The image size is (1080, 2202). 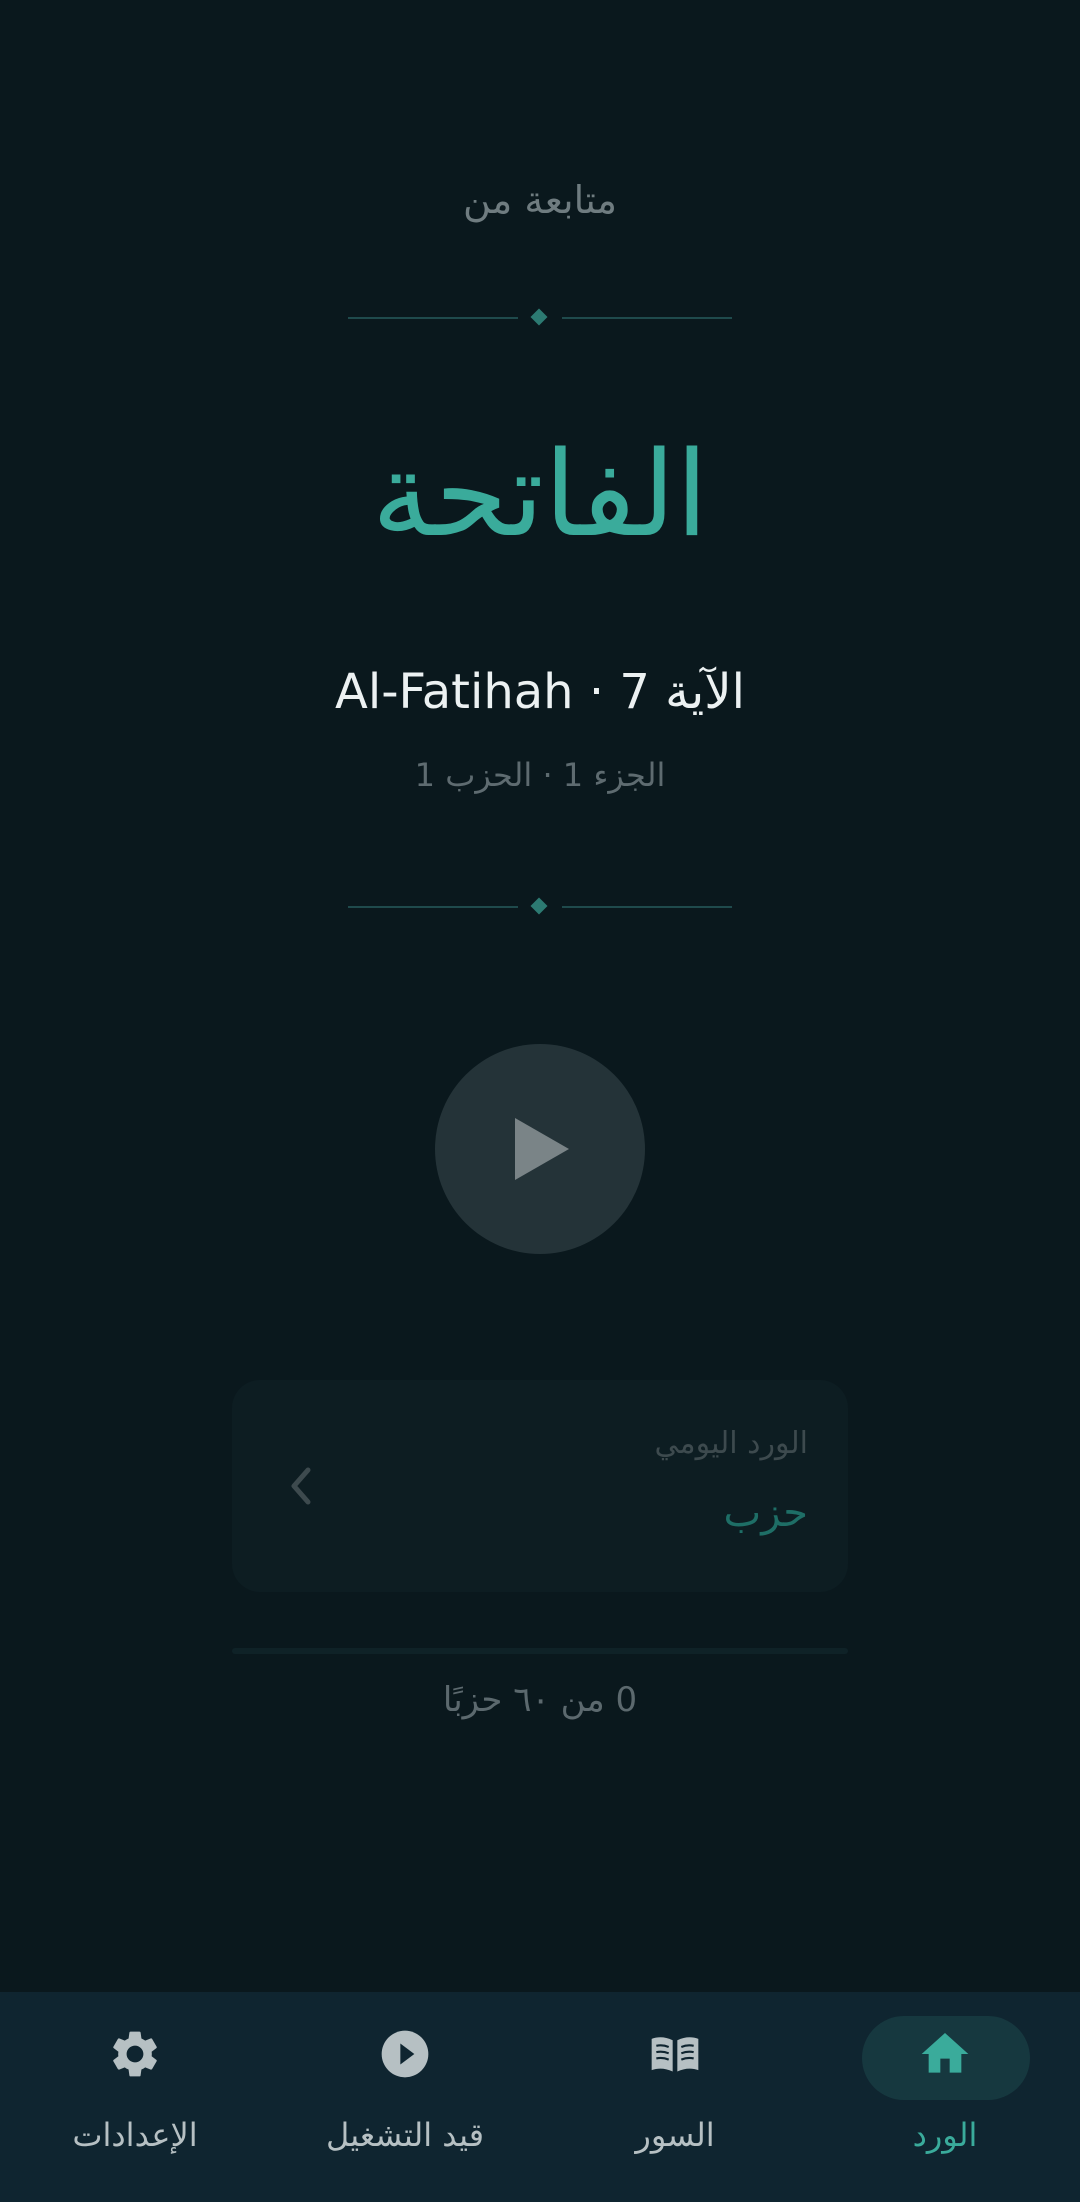 I want to click on daily-wird-card: الورد اليومي حزب, so click(x=540, y=1486).